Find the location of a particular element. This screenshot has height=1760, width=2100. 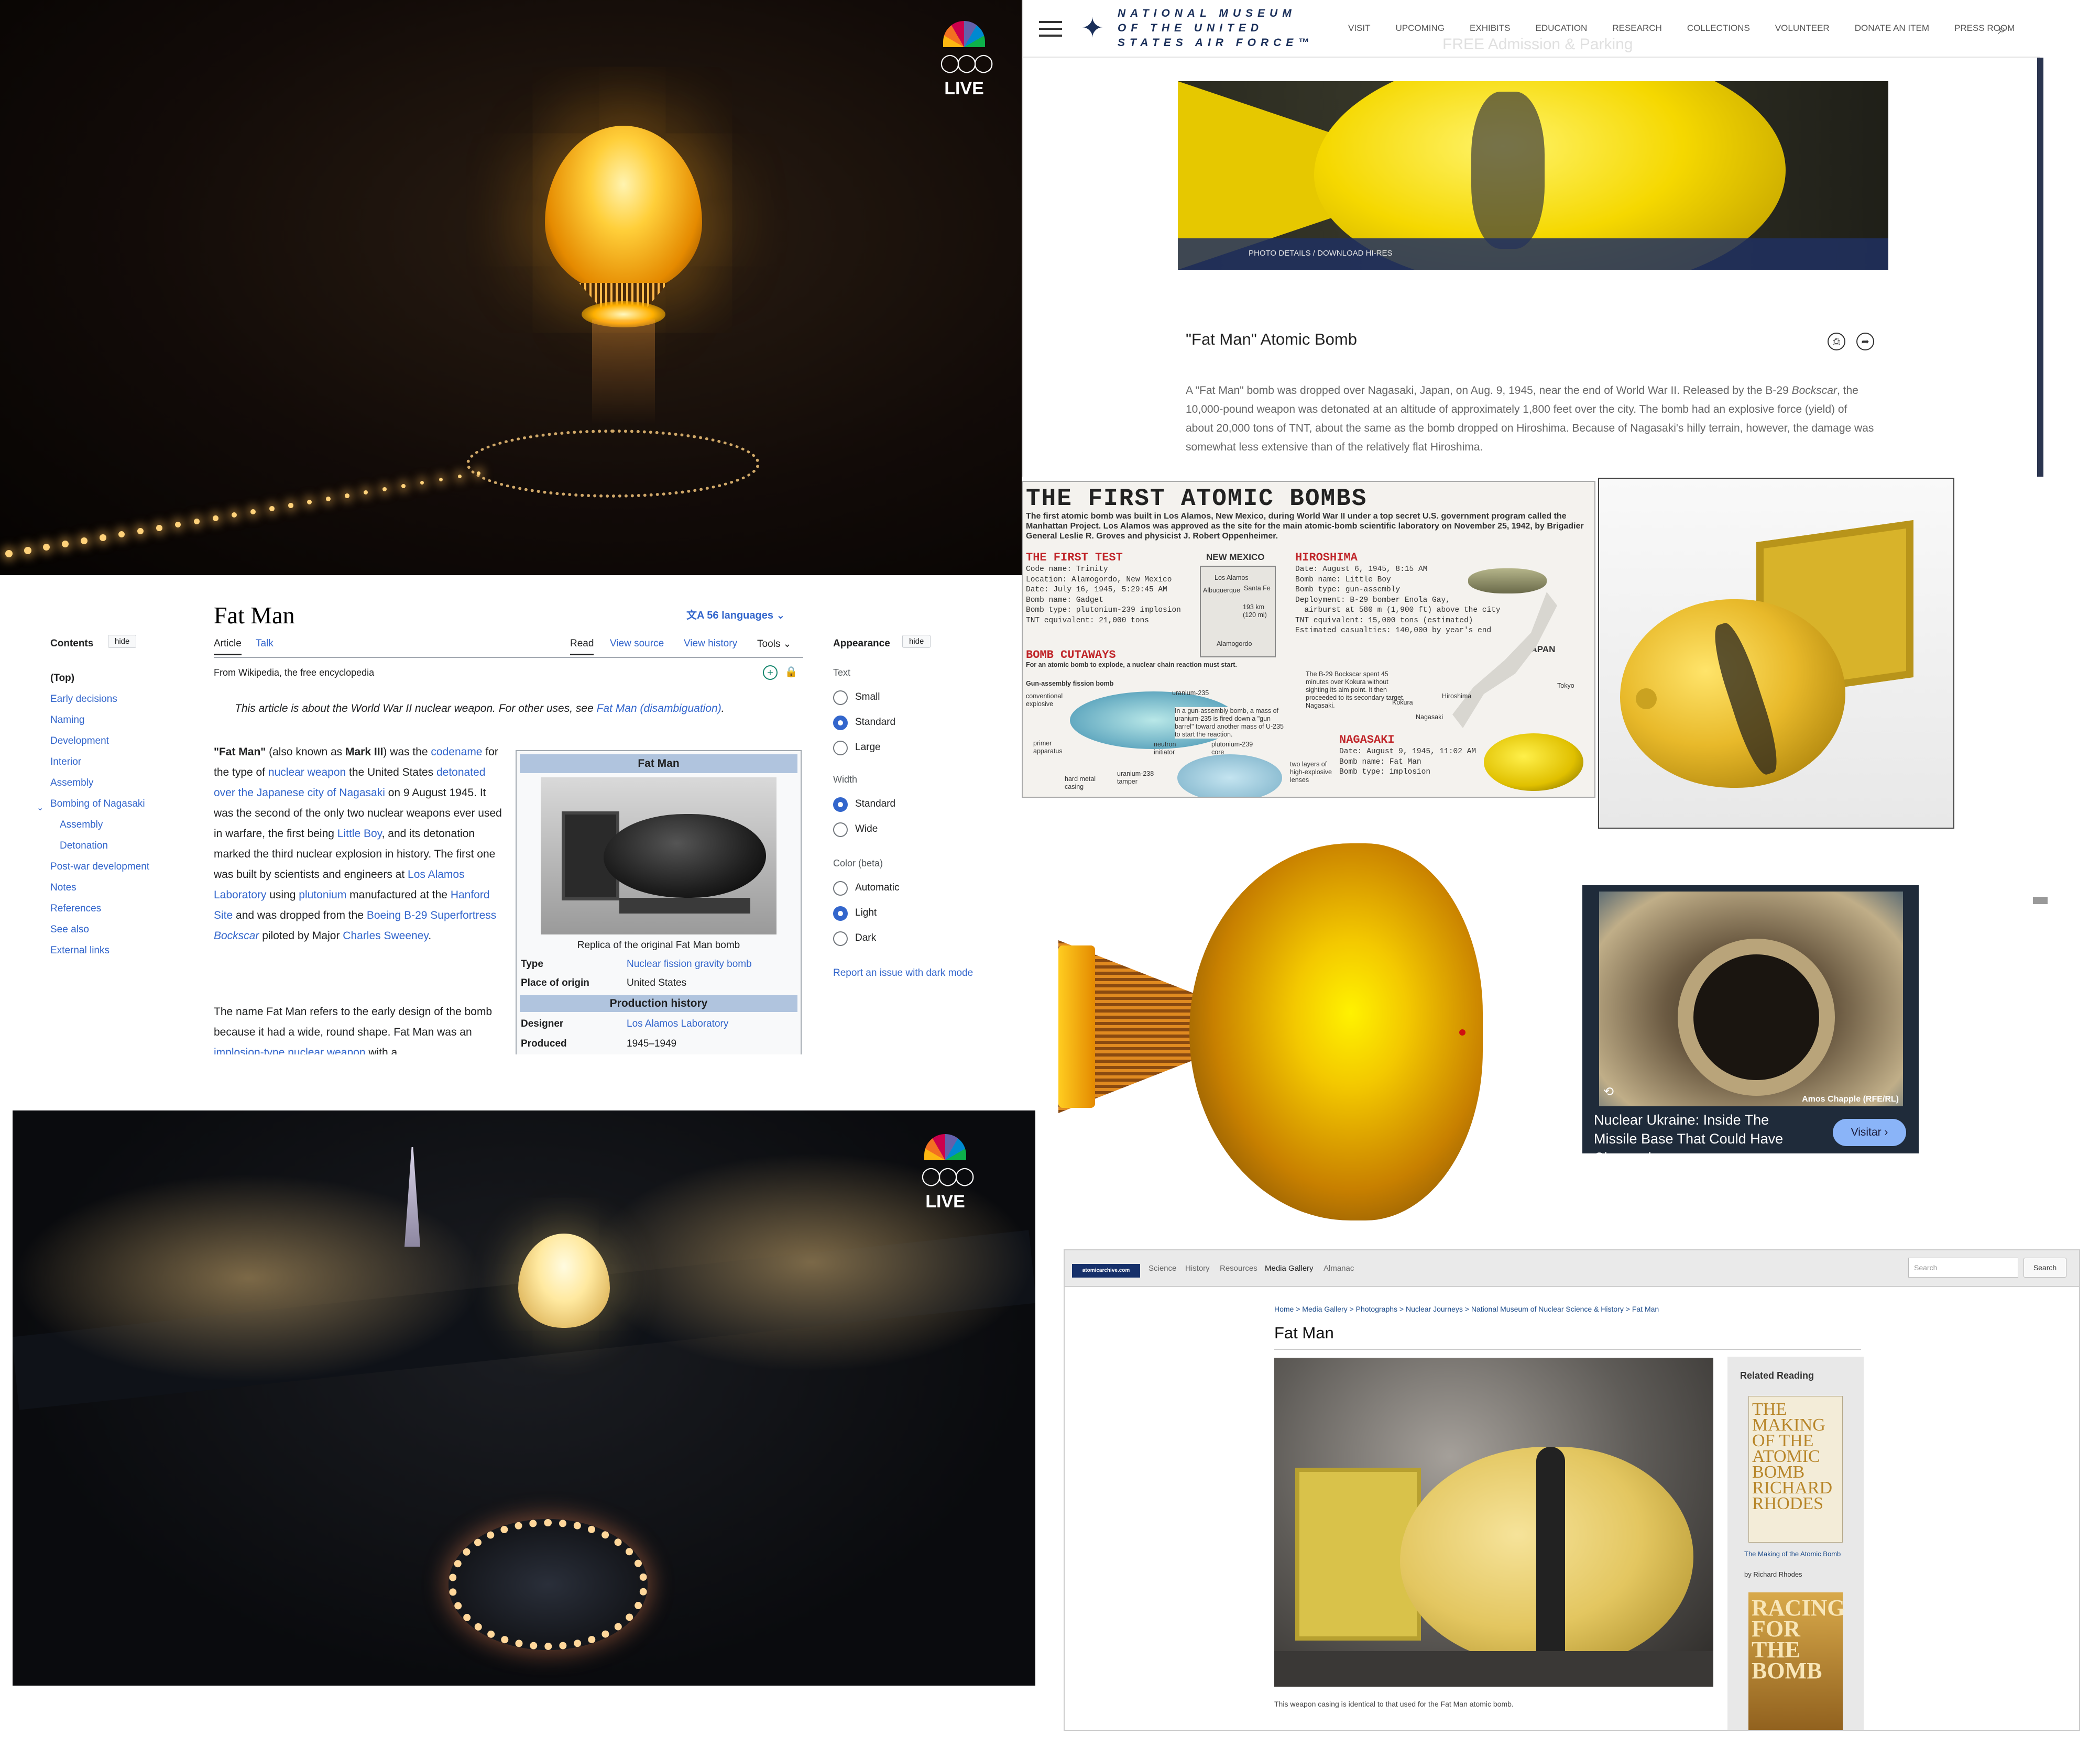

wiki-link: Little Boy is located at coordinates (359, 834).